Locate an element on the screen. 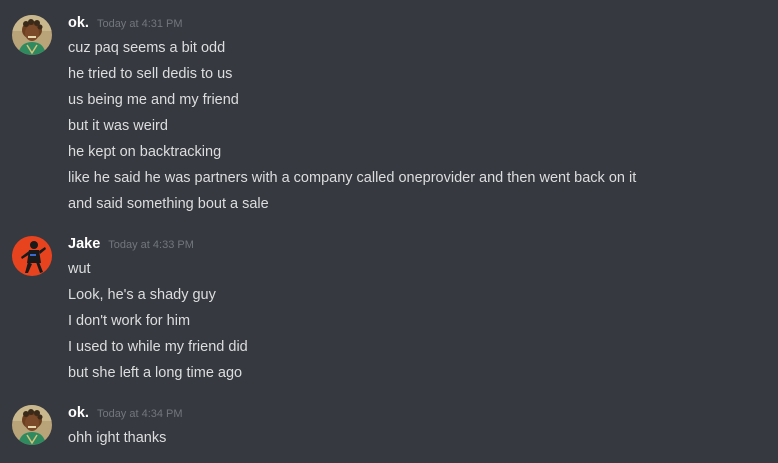 Image resolution: width=778 pixels, height=463 pixels. message-header: Jake Today at 4:33 PM is located at coordinates (131, 247).